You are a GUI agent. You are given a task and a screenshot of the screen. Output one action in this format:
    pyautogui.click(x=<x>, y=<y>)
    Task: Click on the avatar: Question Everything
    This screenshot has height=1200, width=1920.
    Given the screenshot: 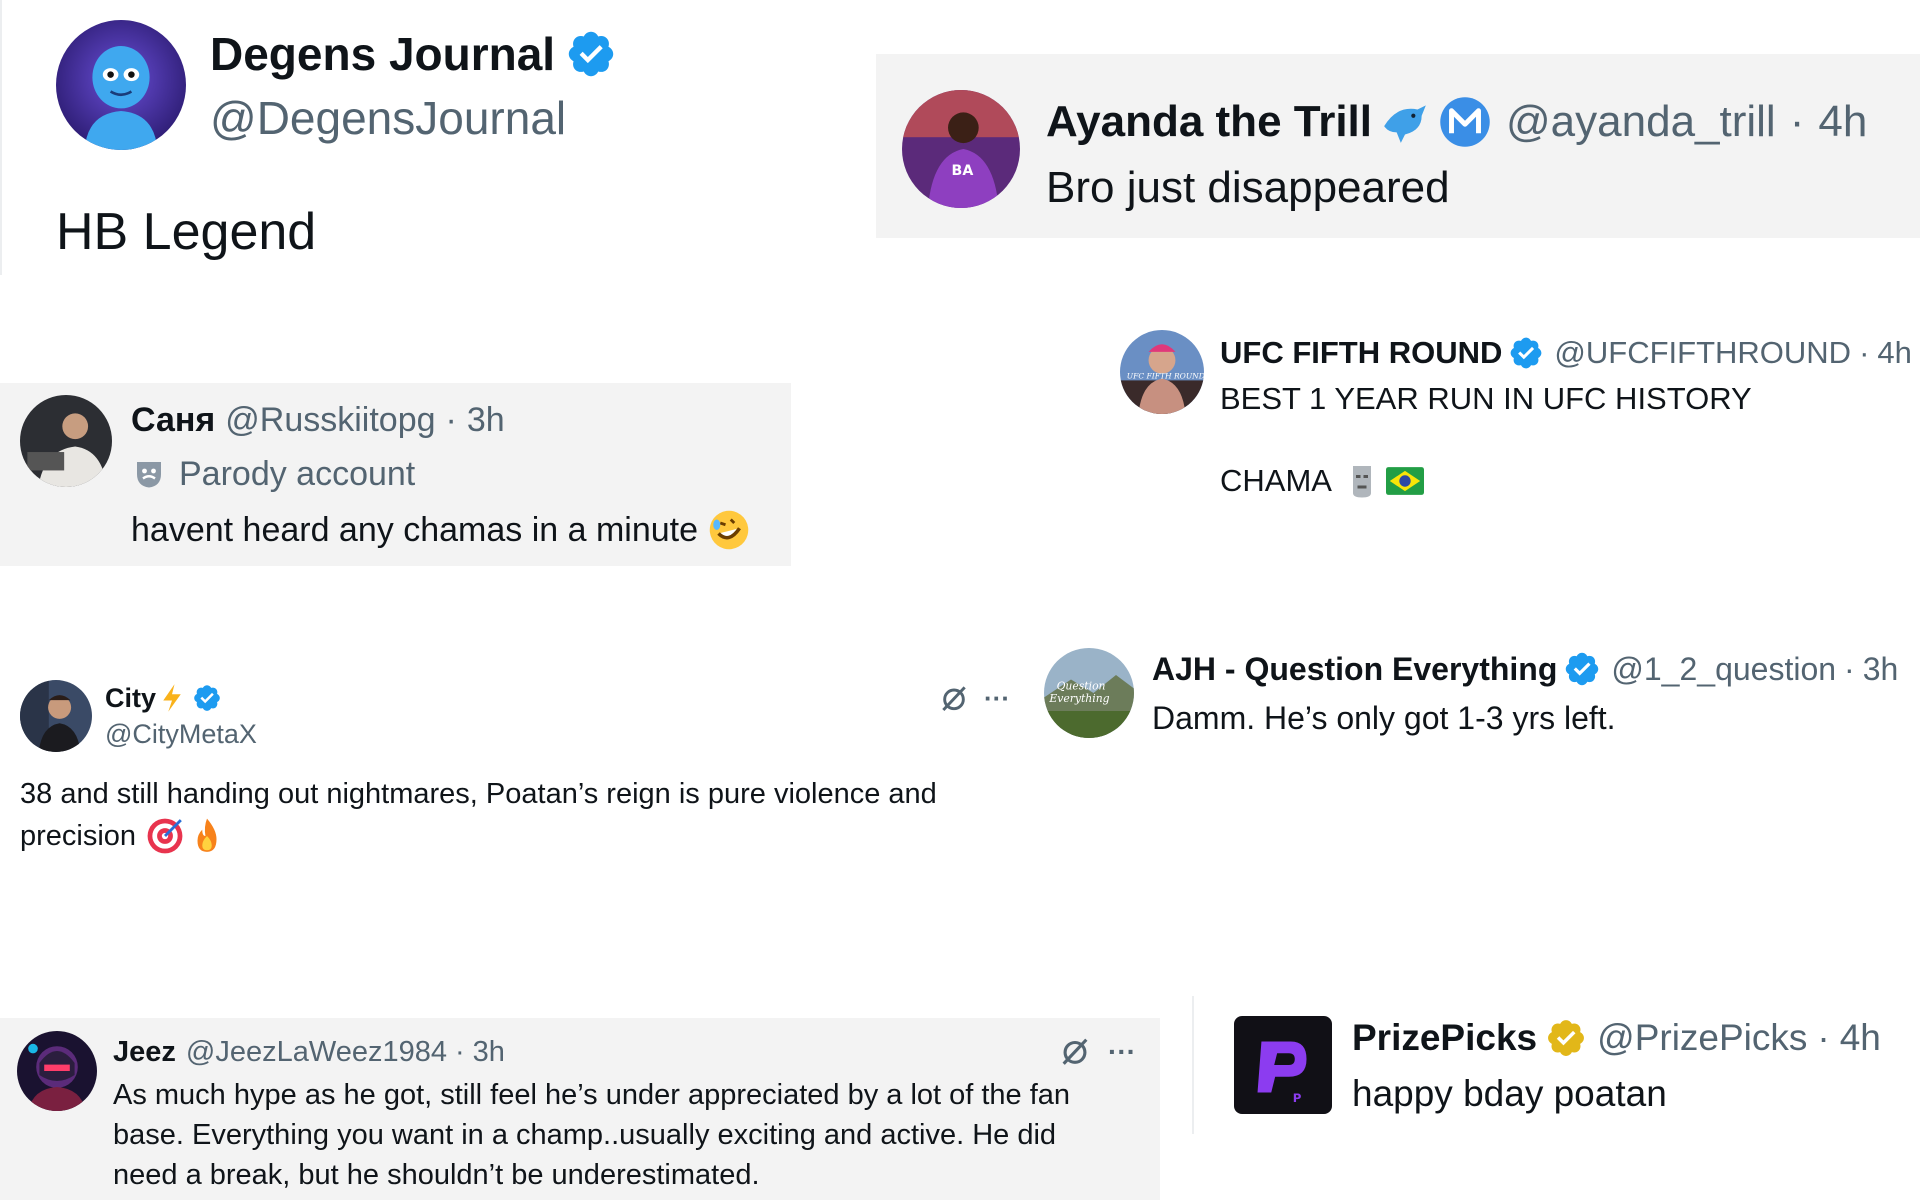 What is the action you would take?
    pyautogui.click(x=1089, y=693)
    